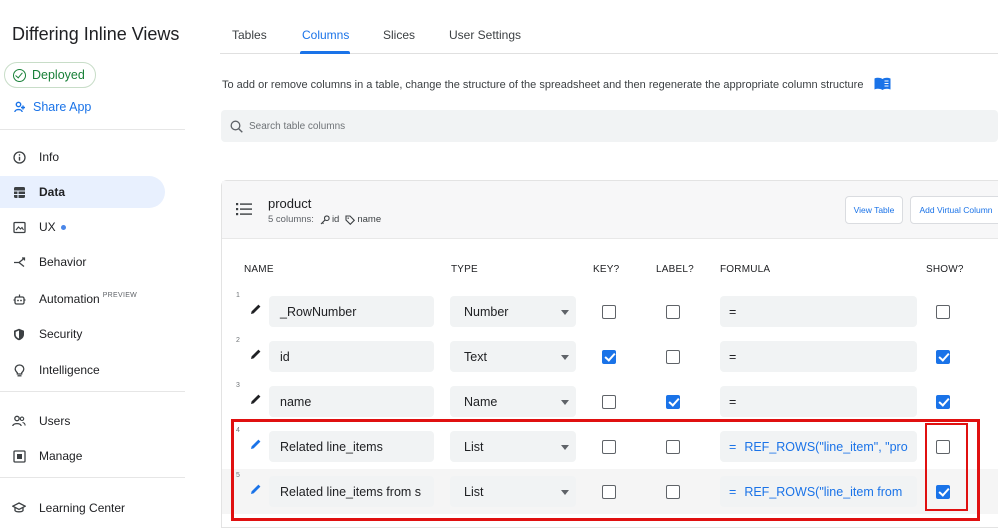 This screenshot has width=998, height=528. I want to click on sidebar-item-label: Security, so click(61, 334).